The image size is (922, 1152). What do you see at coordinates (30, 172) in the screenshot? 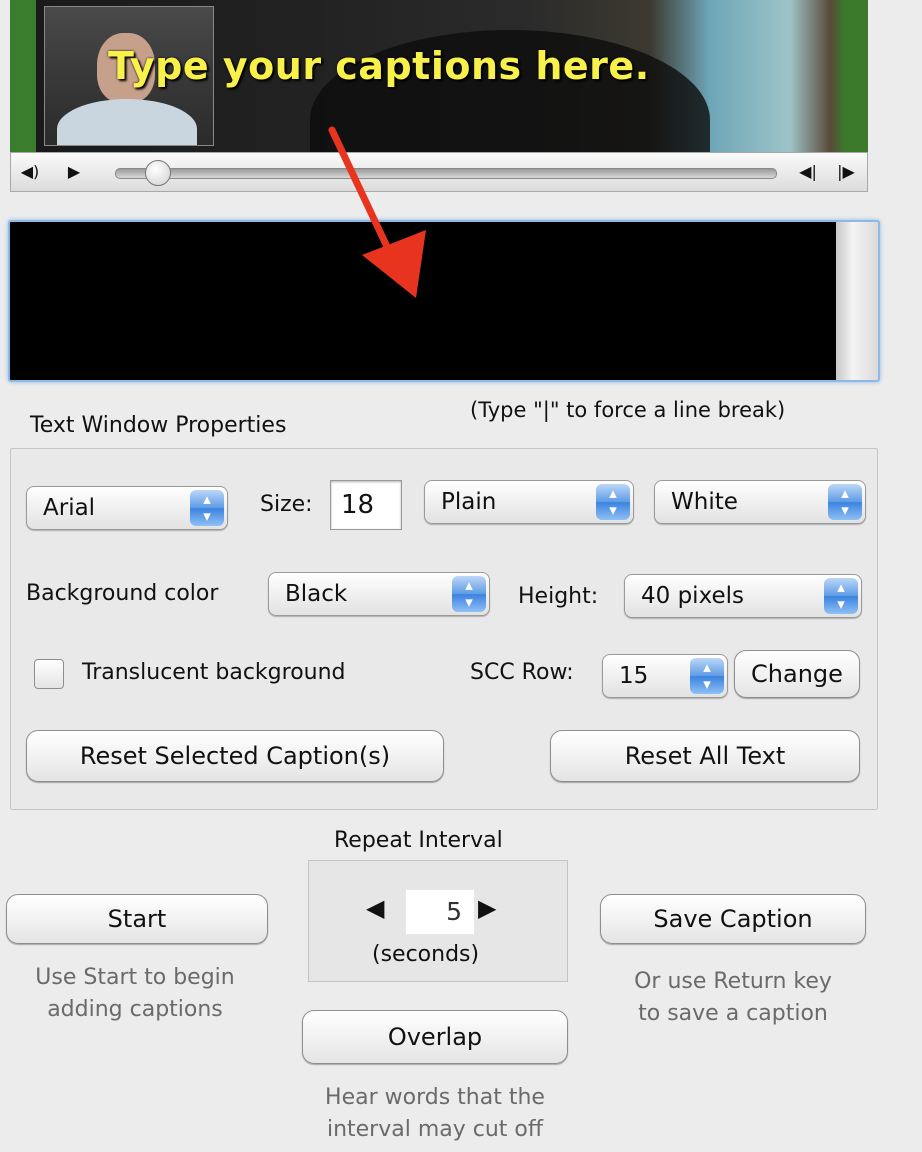
I see `volume-icon: ◀)` at bounding box center [30, 172].